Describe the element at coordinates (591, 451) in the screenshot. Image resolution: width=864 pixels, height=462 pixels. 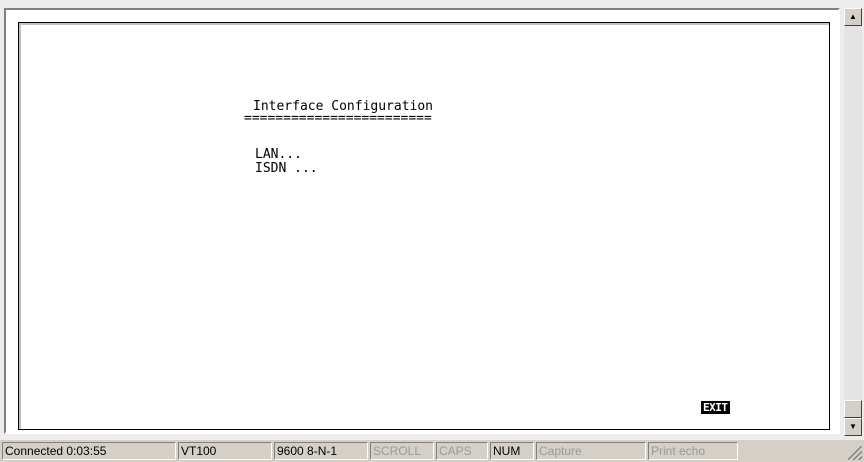
I see `status-capture: Capture` at that location.